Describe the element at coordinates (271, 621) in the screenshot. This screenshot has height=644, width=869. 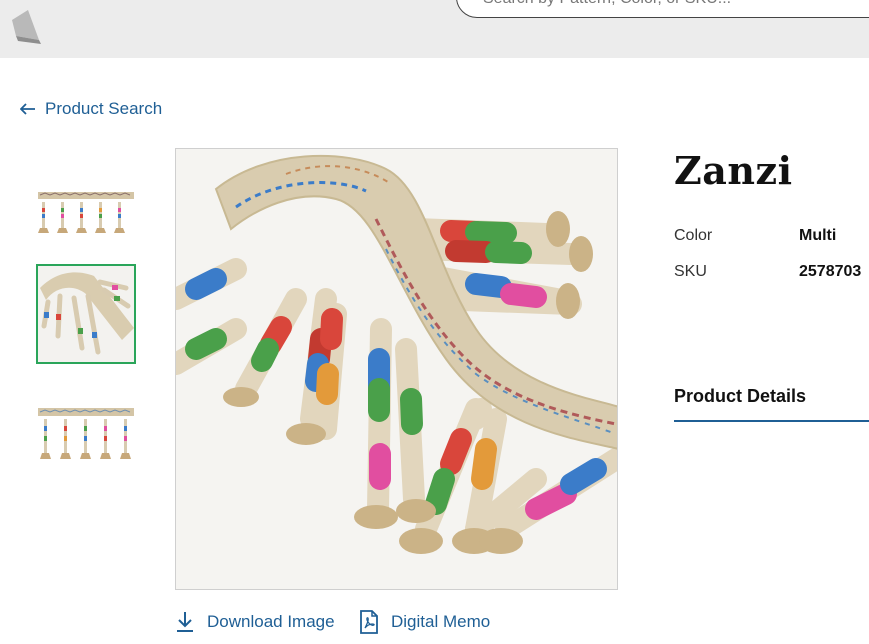
I see `download-image-label: Download Image` at that location.